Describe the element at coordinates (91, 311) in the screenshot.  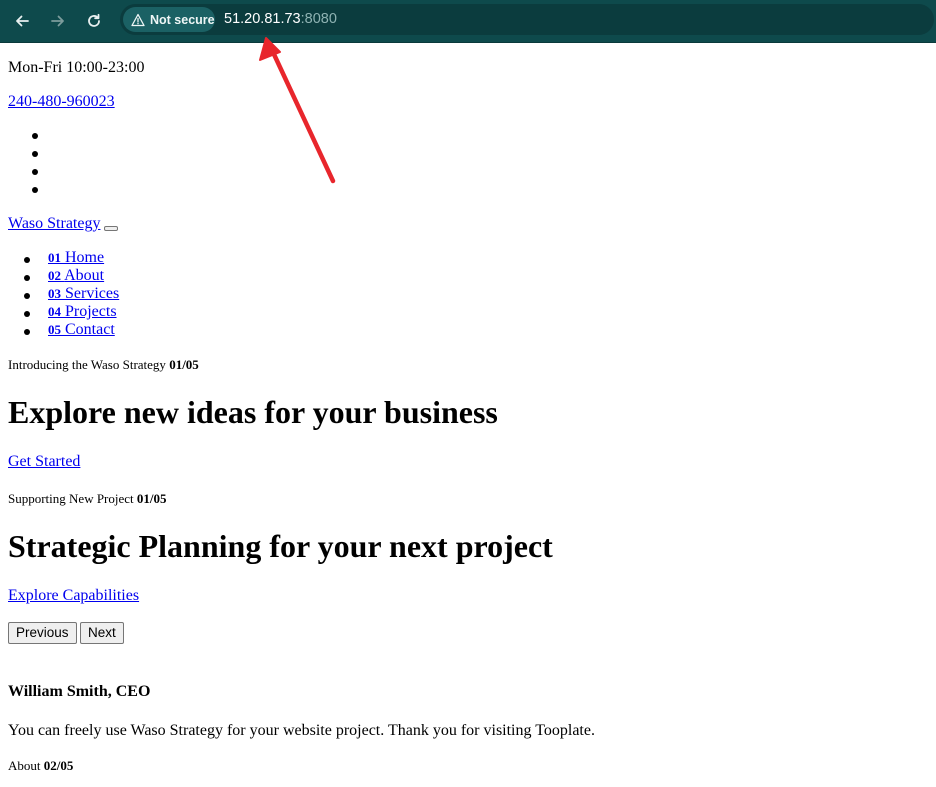
I see `menu-item-label: Projects` at that location.